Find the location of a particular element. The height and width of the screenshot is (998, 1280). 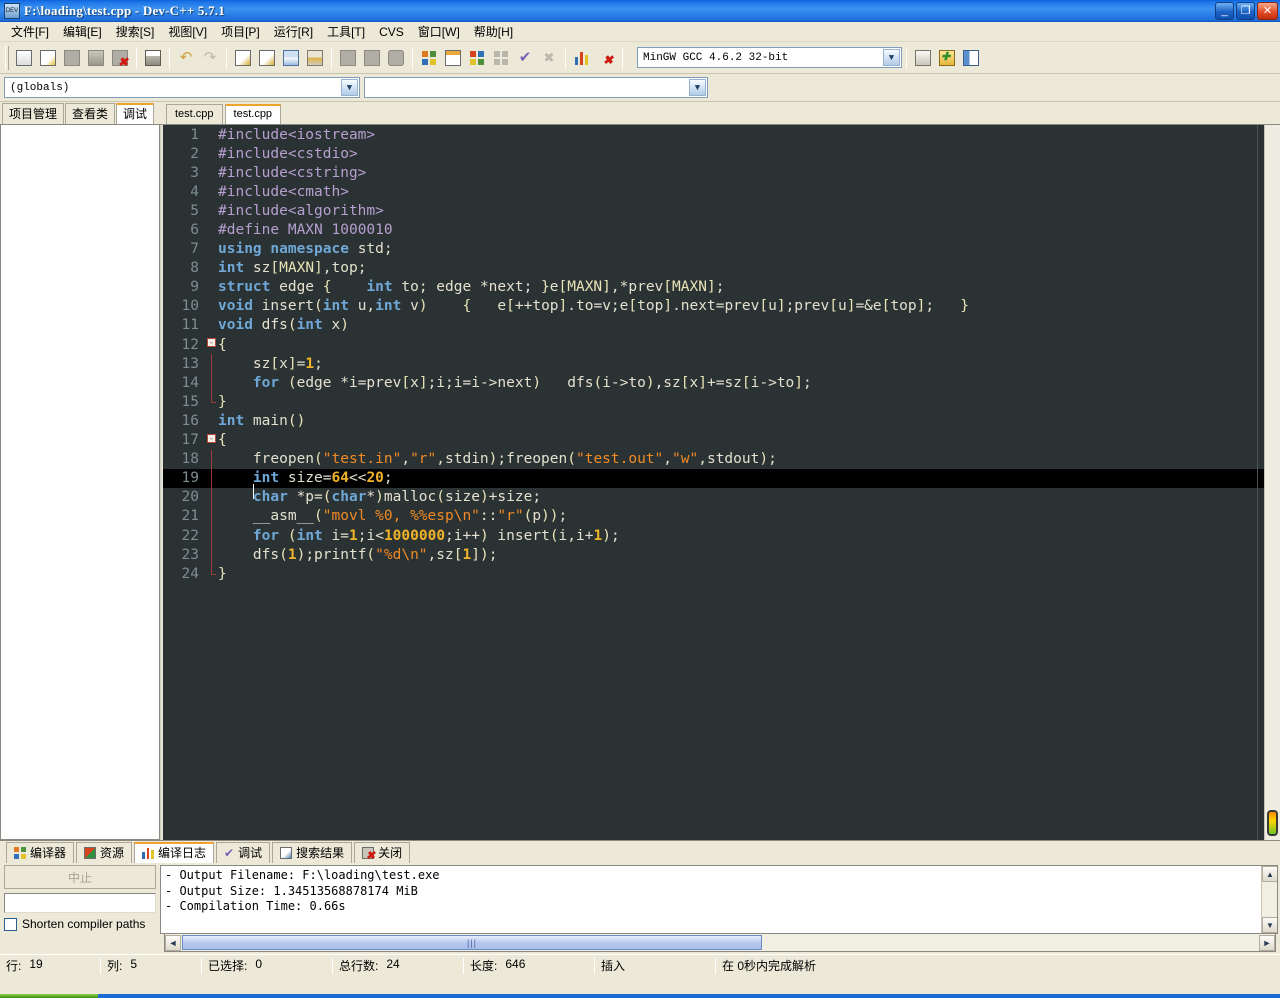

undo-button: ↶ is located at coordinates (186, 58).